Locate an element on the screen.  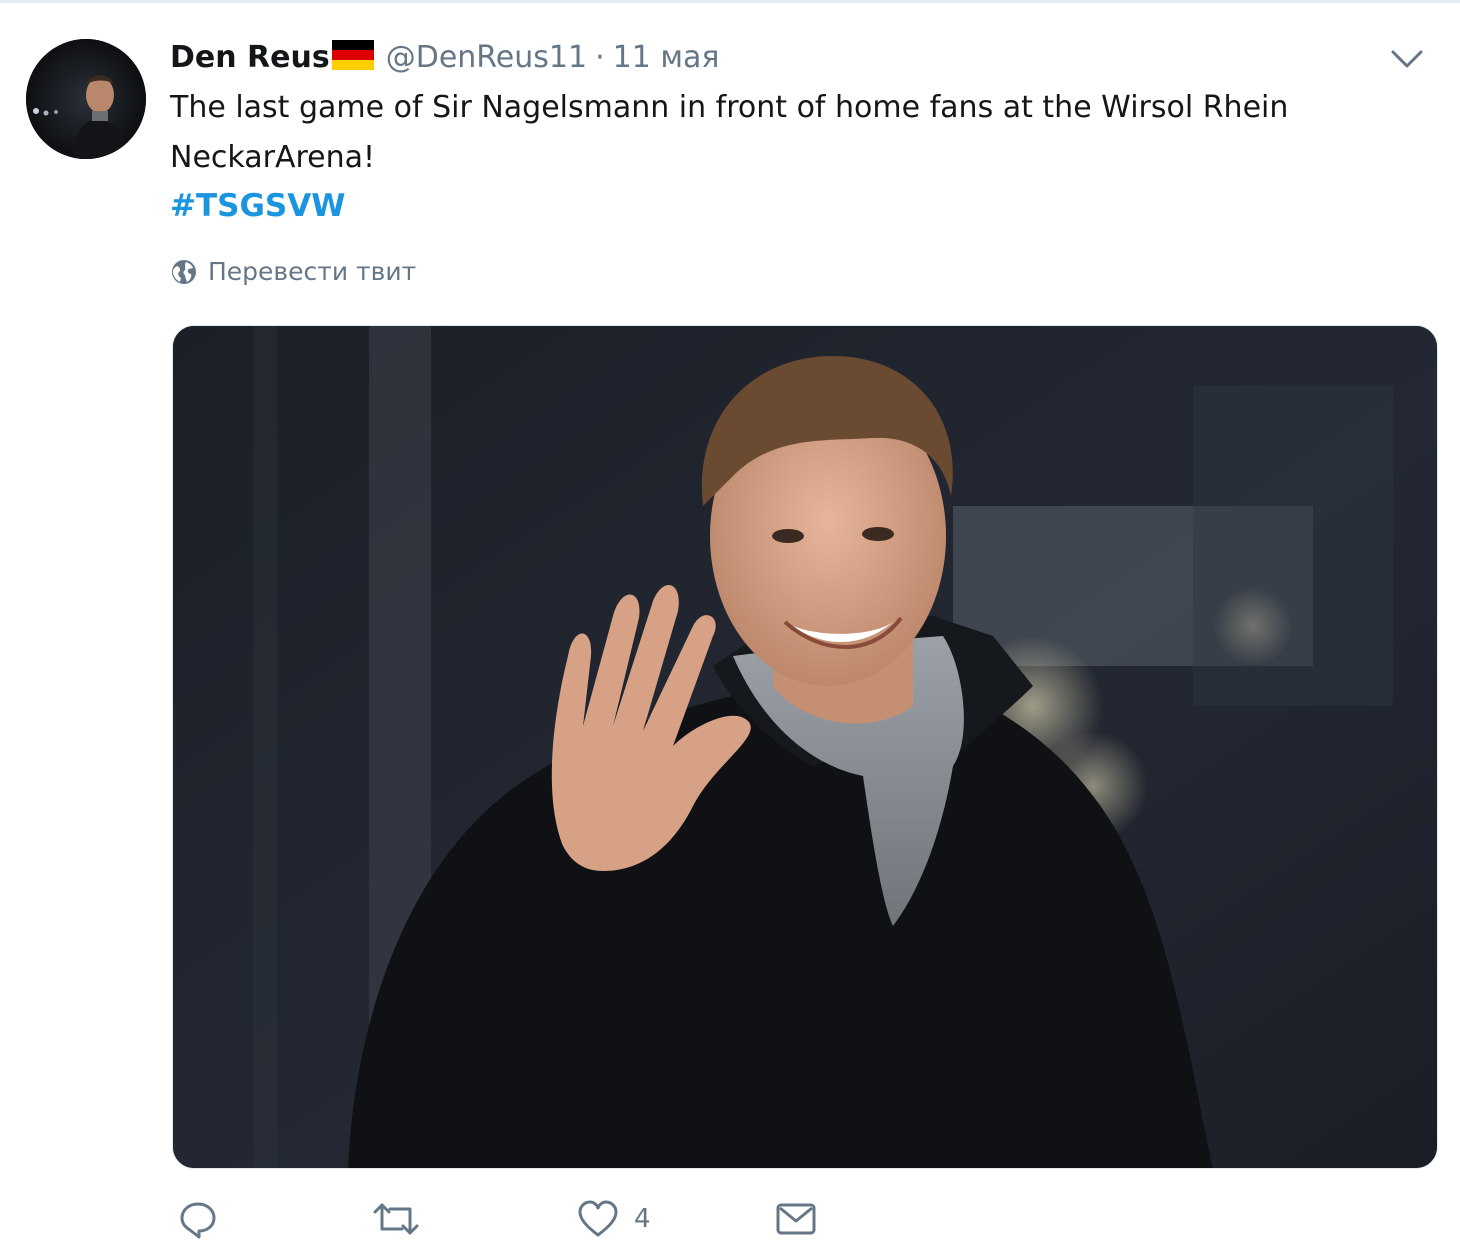
reply-button is located at coordinates (198, 1219).